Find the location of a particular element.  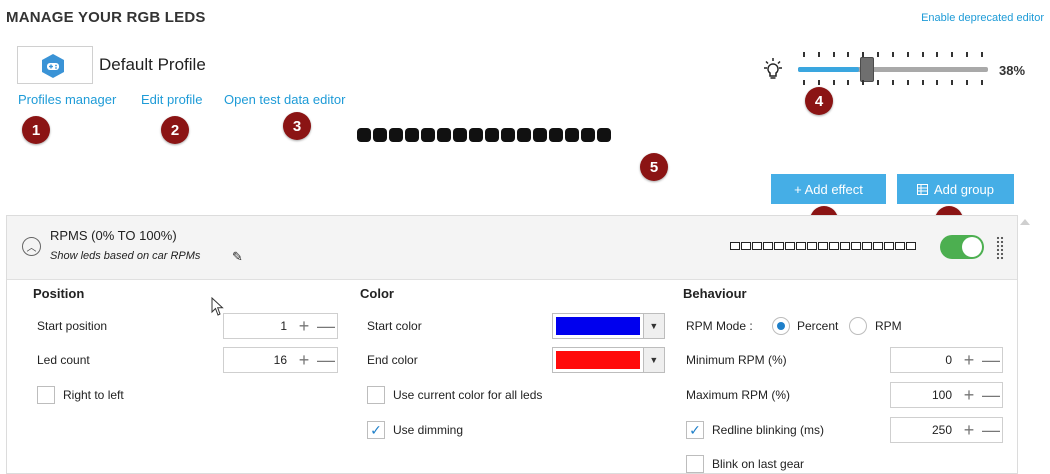

maximum-rpm-stepper: 100 + — is located at coordinates (946, 395).